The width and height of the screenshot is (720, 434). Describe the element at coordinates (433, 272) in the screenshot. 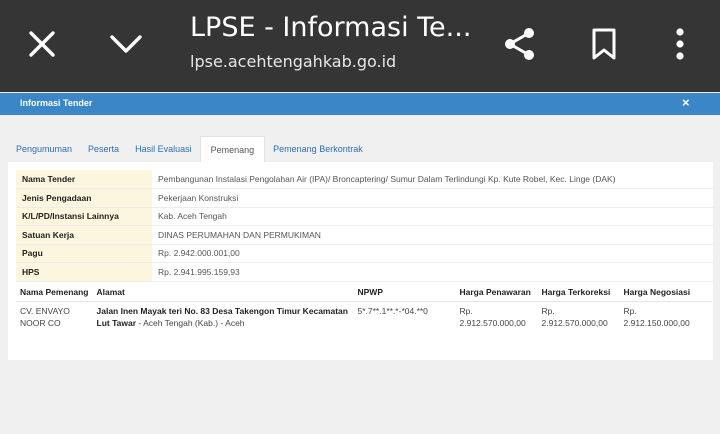

I see `info-value: Rp. 2.941.995.159,93` at that location.